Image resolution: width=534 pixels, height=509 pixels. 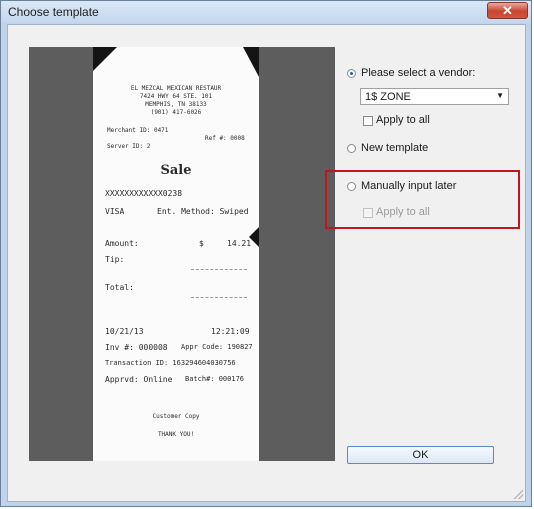 I want to click on close-icon: ✕, so click(x=507, y=10).